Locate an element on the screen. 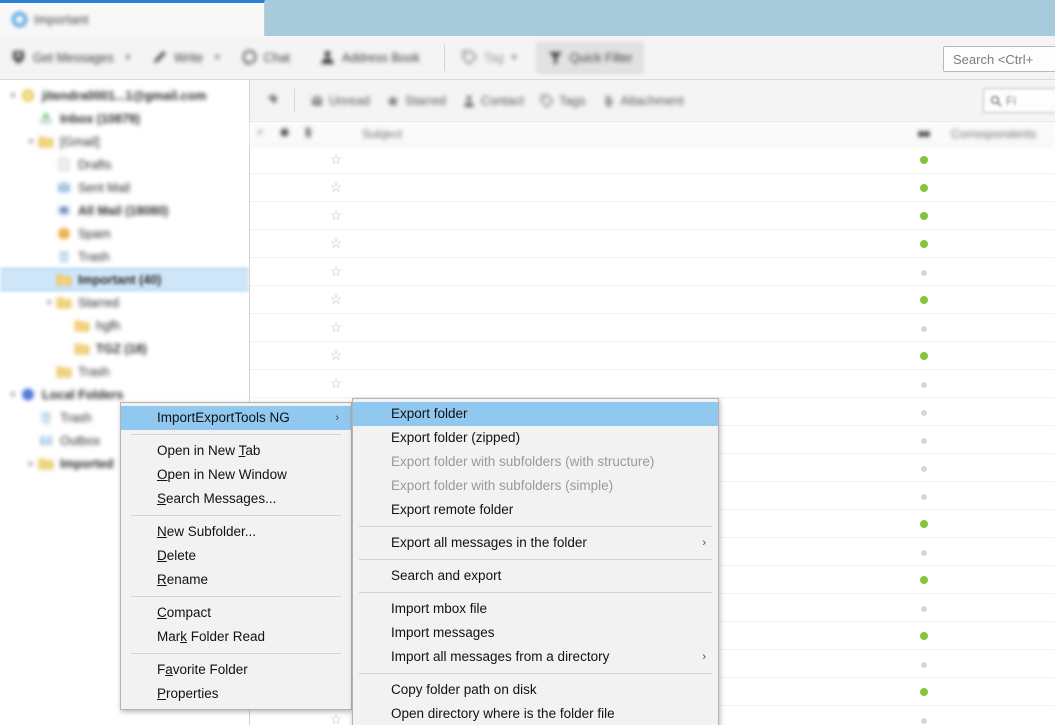 The height and width of the screenshot is (725, 1055). menu-item: Mark Folder Read is located at coordinates (236, 637).